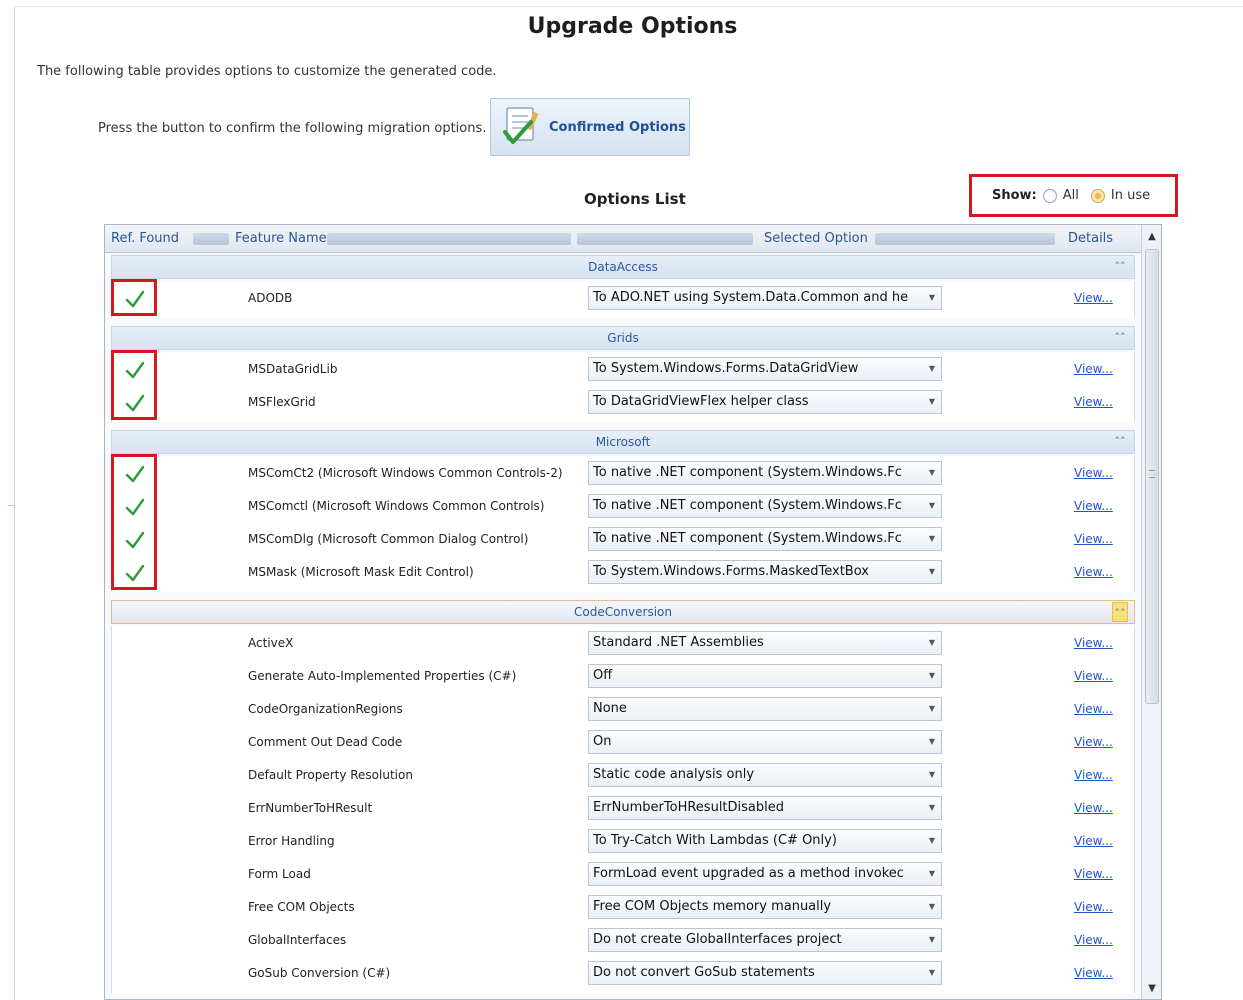 This screenshot has height=1000, width=1243. What do you see at coordinates (765, 402) in the screenshot?
I see `selected-option-dropdown: To DataGridViewFlex helper class ▼` at bounding box center [765, 402].